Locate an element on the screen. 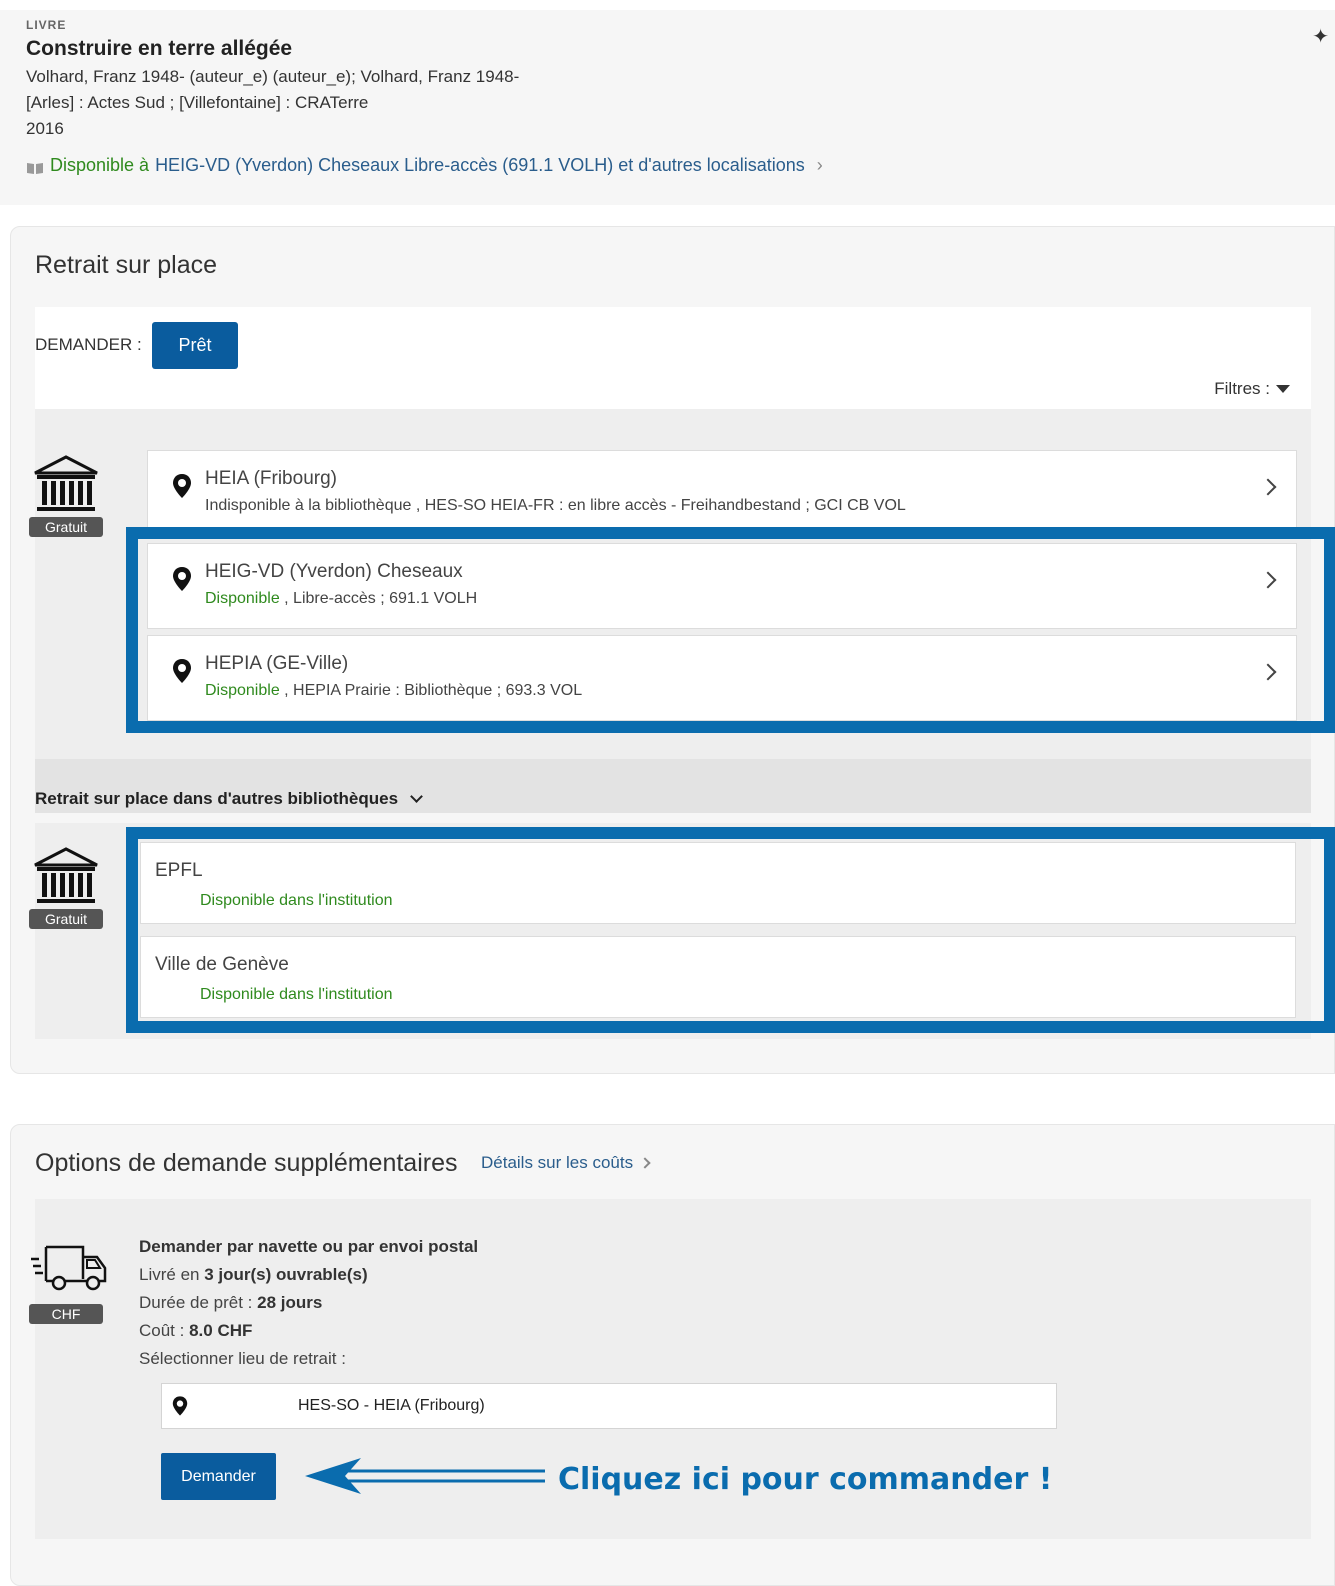 The image size is (1335, 1586). pickup-title: Retrait sur place is located at coordinates (126, 265).